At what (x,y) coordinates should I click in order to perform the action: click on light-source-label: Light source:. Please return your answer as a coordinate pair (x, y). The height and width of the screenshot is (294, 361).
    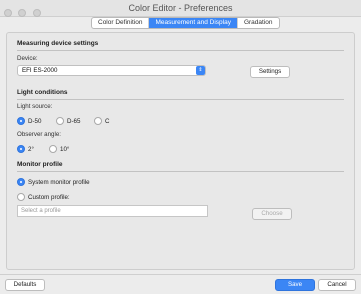
    Looking at the image, I should click on (35, 106).